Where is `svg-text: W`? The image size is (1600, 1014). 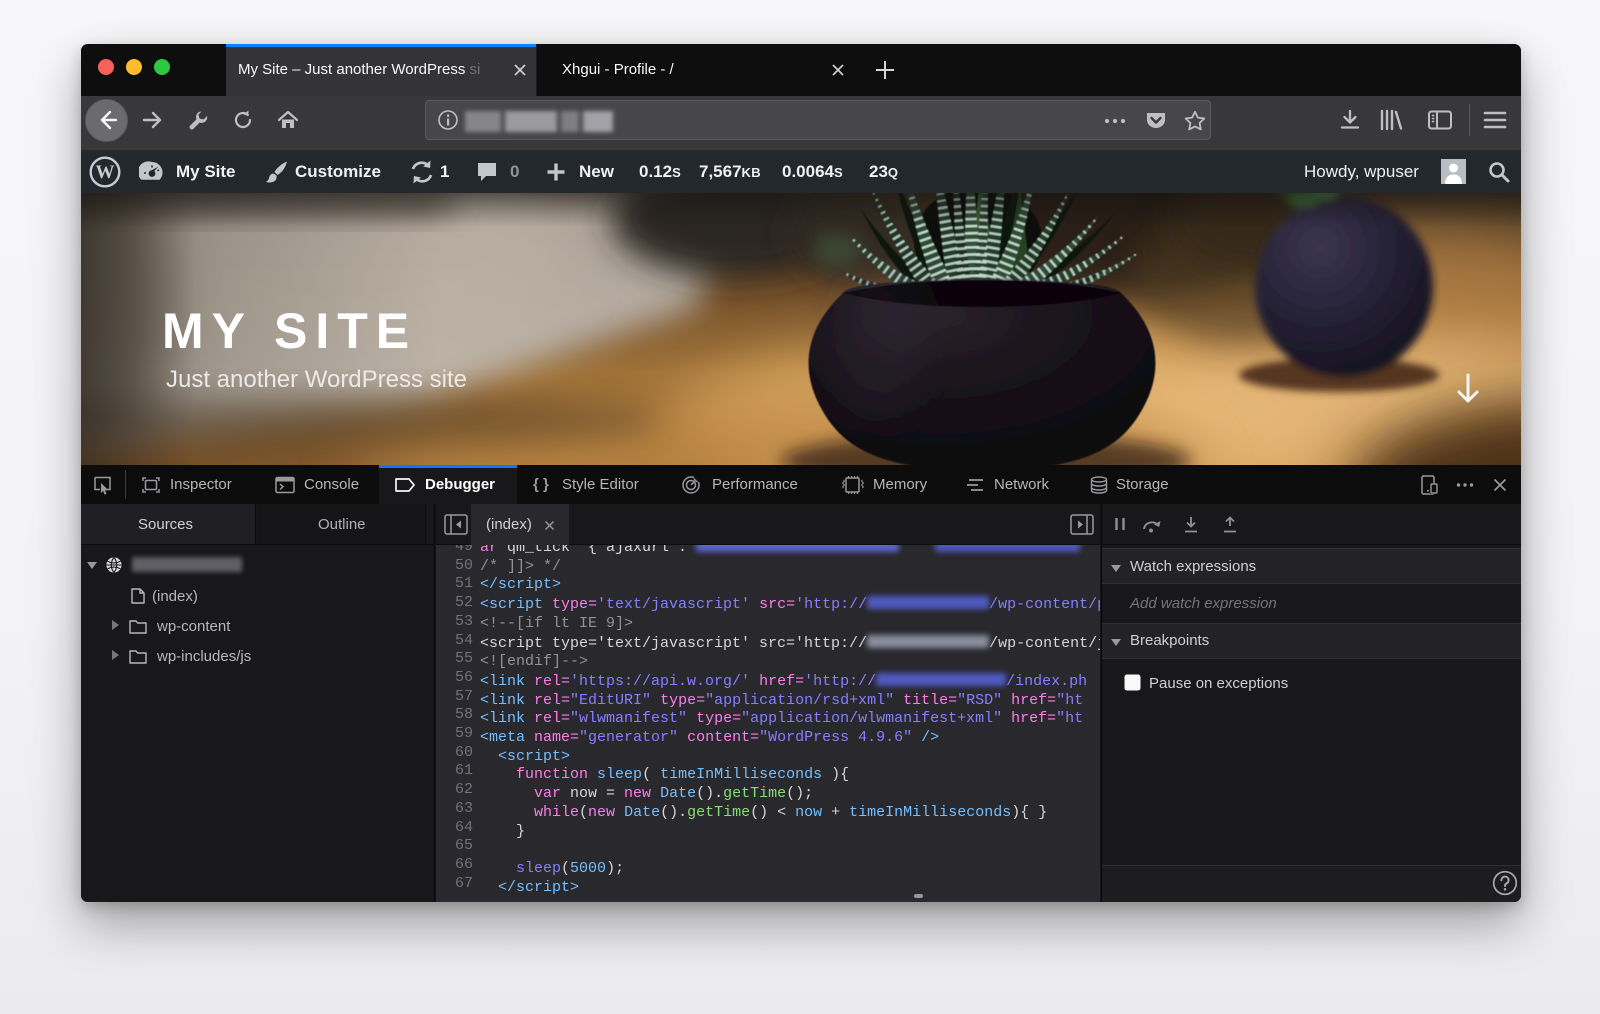
svg-text: W is located at coordinates (105, 172).